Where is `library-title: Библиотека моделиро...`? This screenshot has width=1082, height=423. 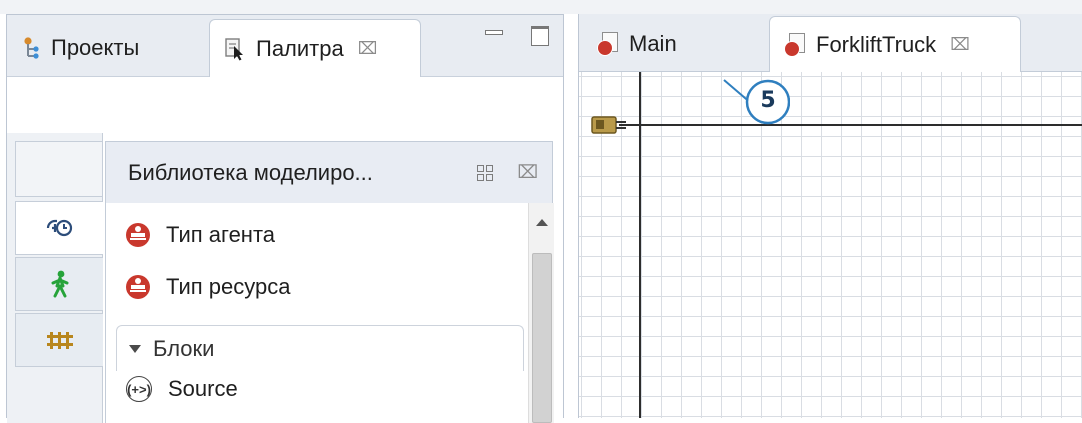
library-title: Библиотека моделиро... is located at coordinates (250, 172).